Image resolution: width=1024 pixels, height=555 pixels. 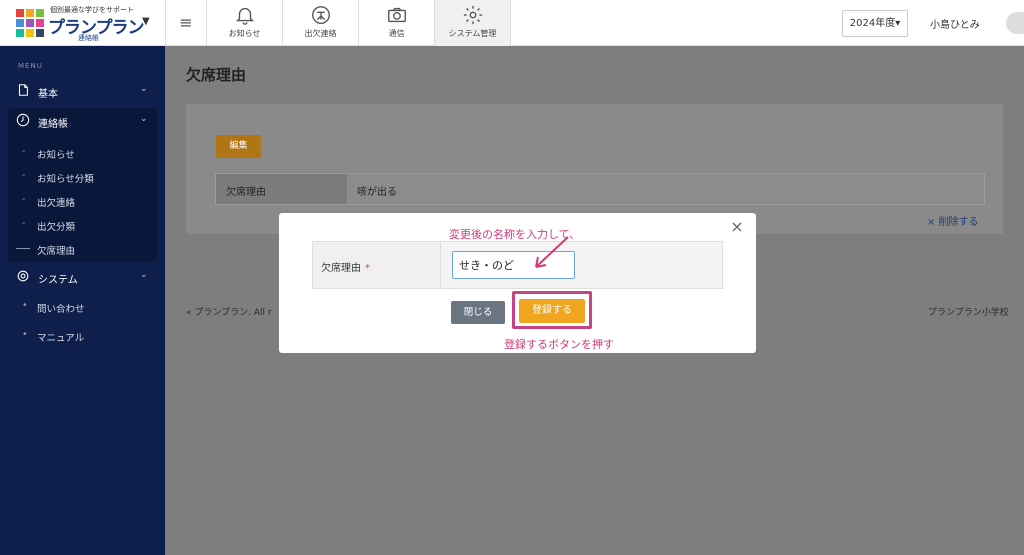 I want to click on tab-label: 出欠連絡, so click(x=320, y=33).